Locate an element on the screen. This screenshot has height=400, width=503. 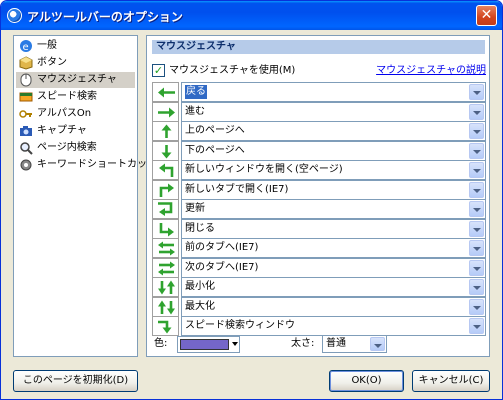
gesture-arrow-up-right-icon is located at coordinates (165, 189).